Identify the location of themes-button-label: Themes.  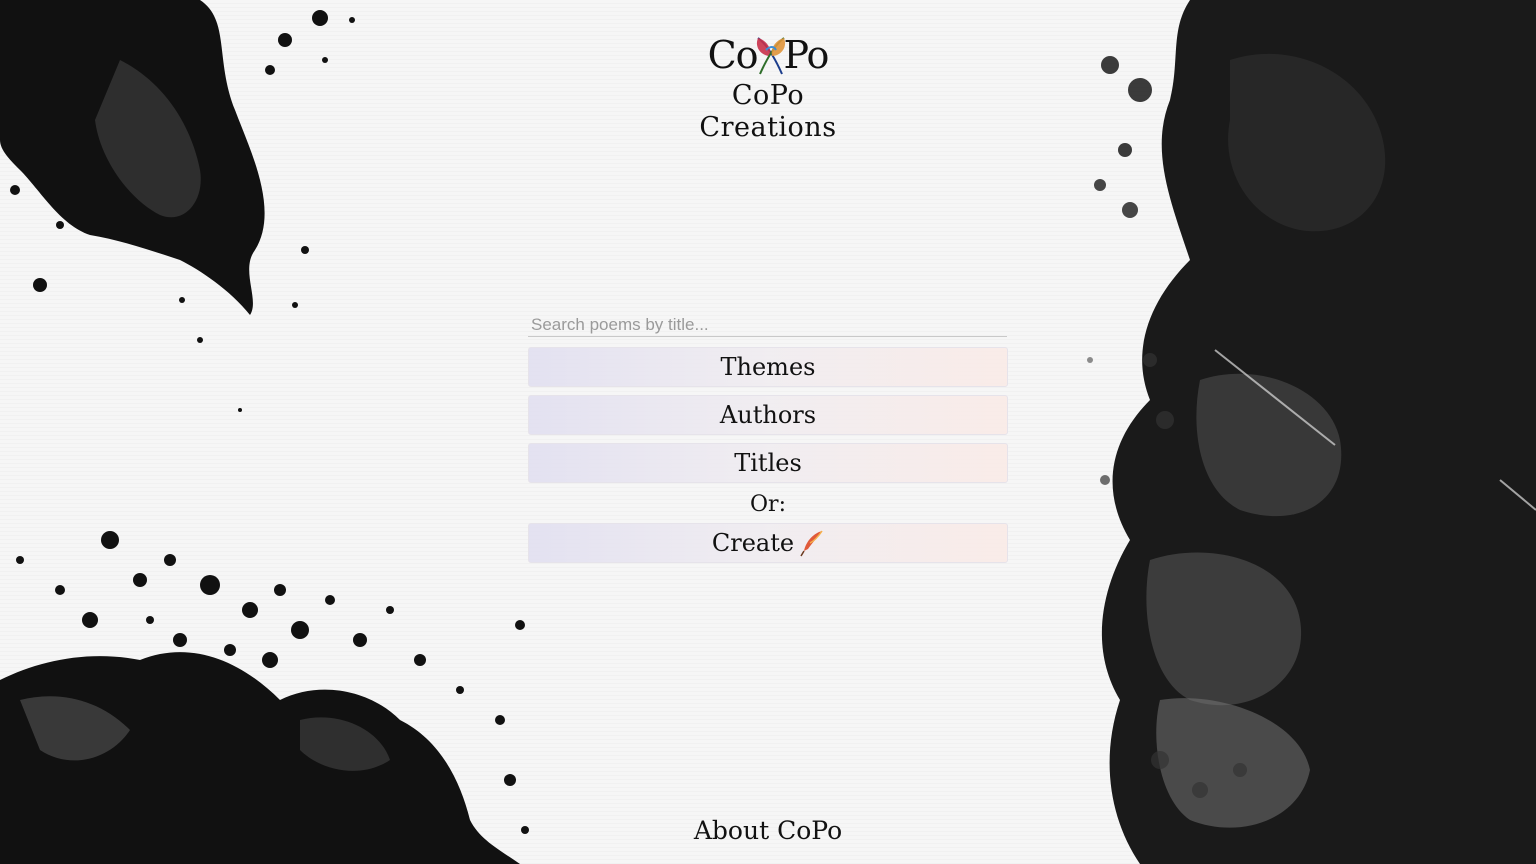
(768, 367).